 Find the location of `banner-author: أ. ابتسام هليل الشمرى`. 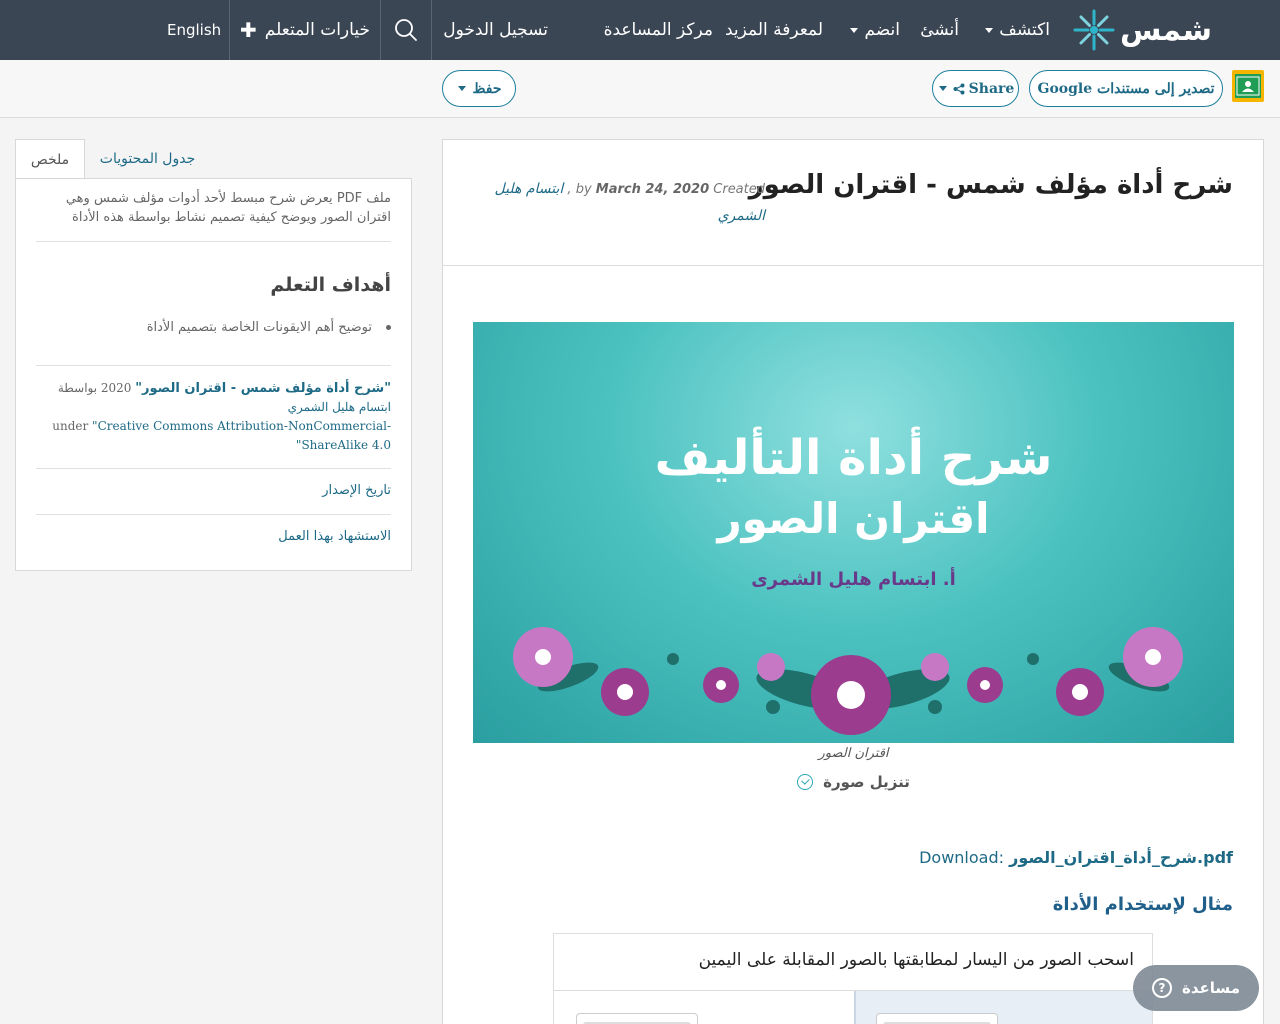

banner-author: أ. ابتسام هليل الشمرى is located at coordinates (853, 579).